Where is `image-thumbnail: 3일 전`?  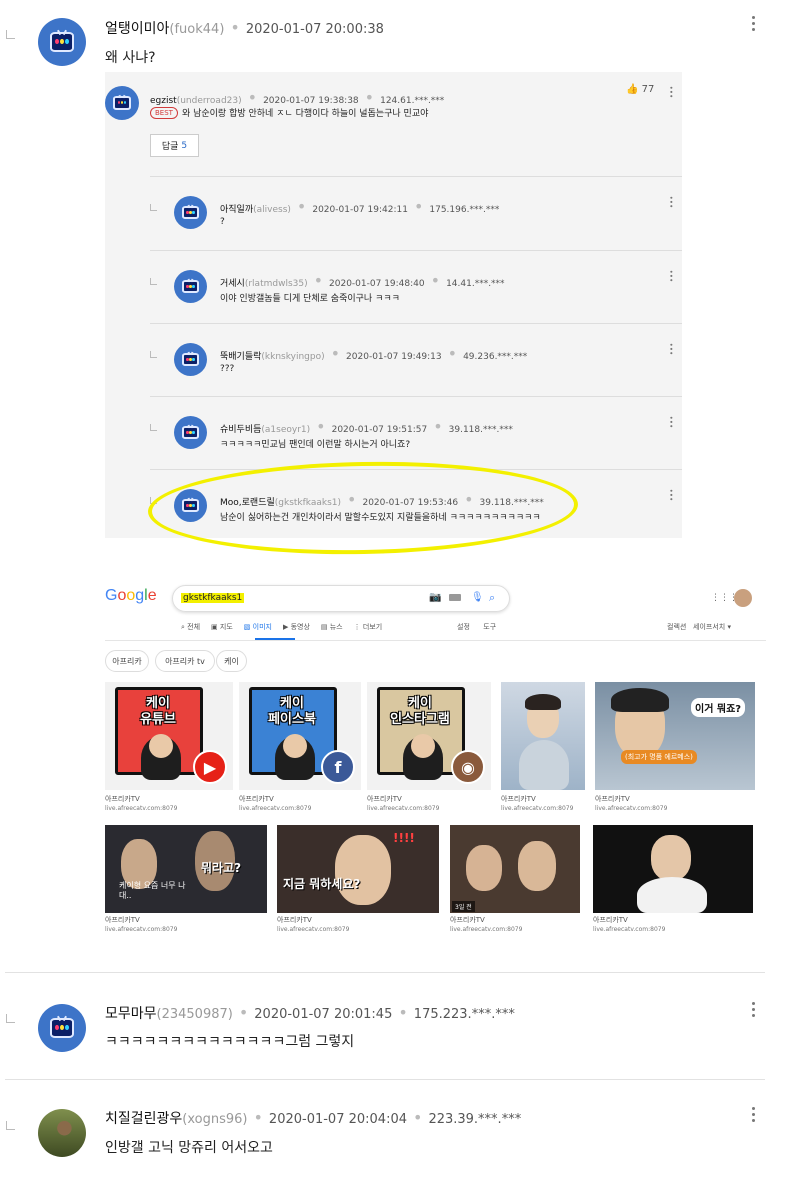 image-thumbnail: 3일 전 is located at coordinates (515, 869).